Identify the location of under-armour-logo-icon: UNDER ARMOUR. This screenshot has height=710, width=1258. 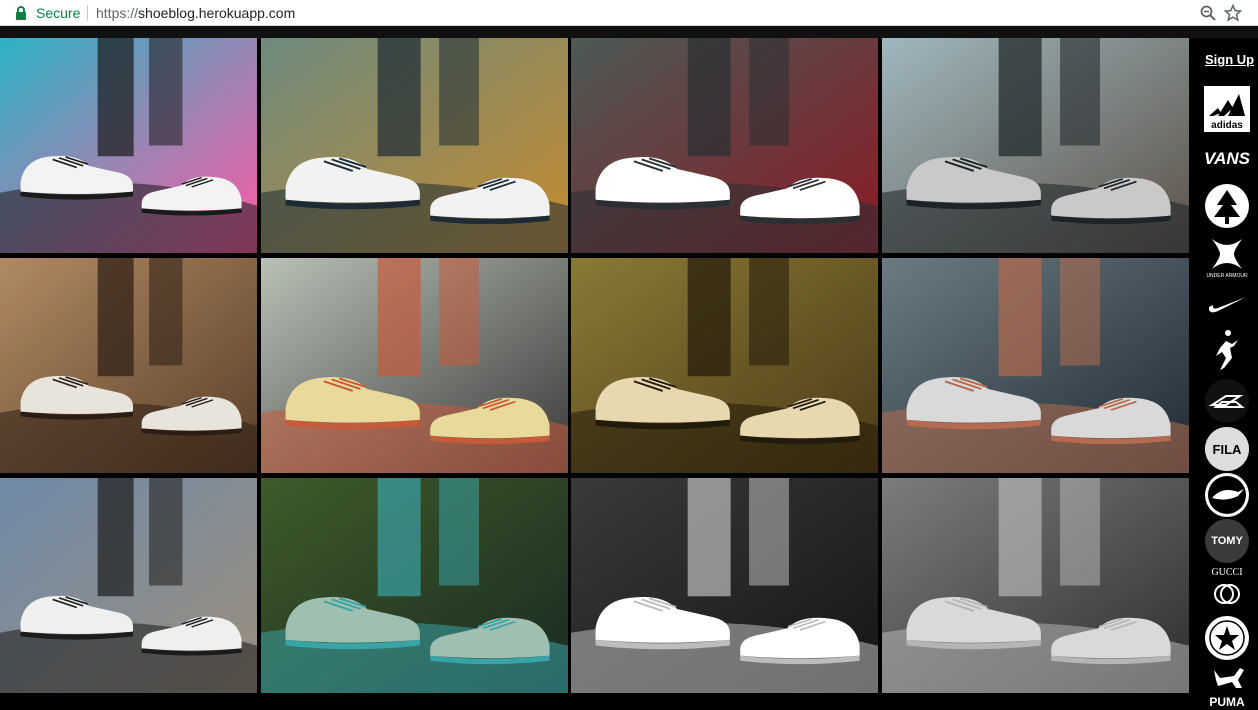
(1227, 256).